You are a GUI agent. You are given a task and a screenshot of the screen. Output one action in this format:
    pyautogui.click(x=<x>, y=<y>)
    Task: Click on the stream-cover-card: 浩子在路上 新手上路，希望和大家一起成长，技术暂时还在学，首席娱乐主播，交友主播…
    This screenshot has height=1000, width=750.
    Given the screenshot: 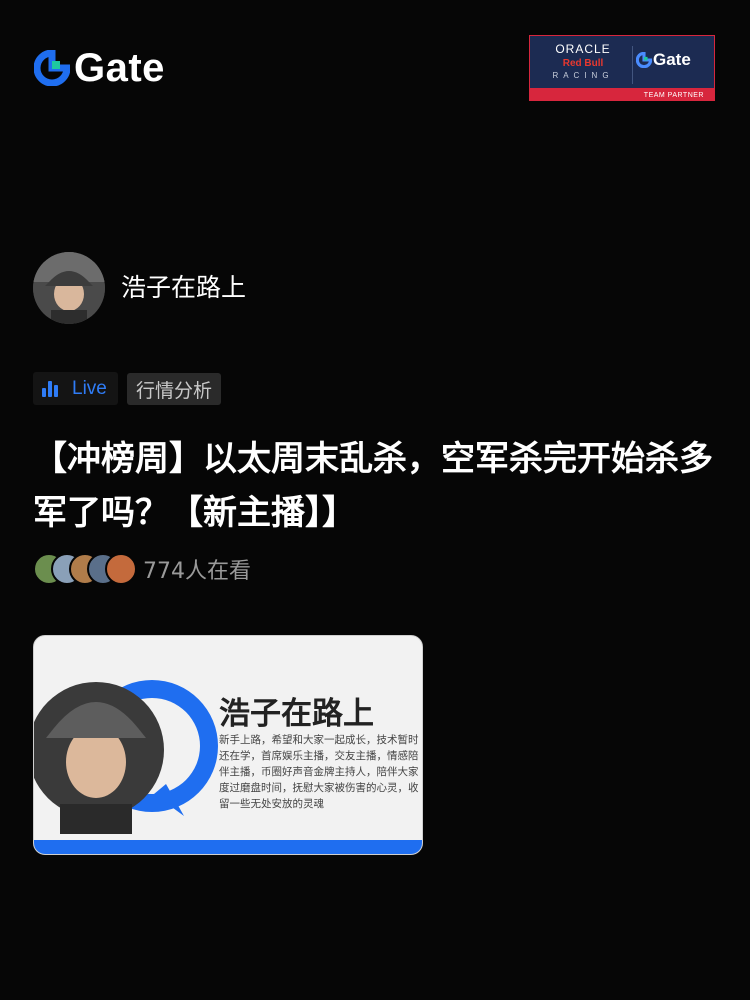 What is the action you would take?
    pyautogui.click(x=228, y=745)
    